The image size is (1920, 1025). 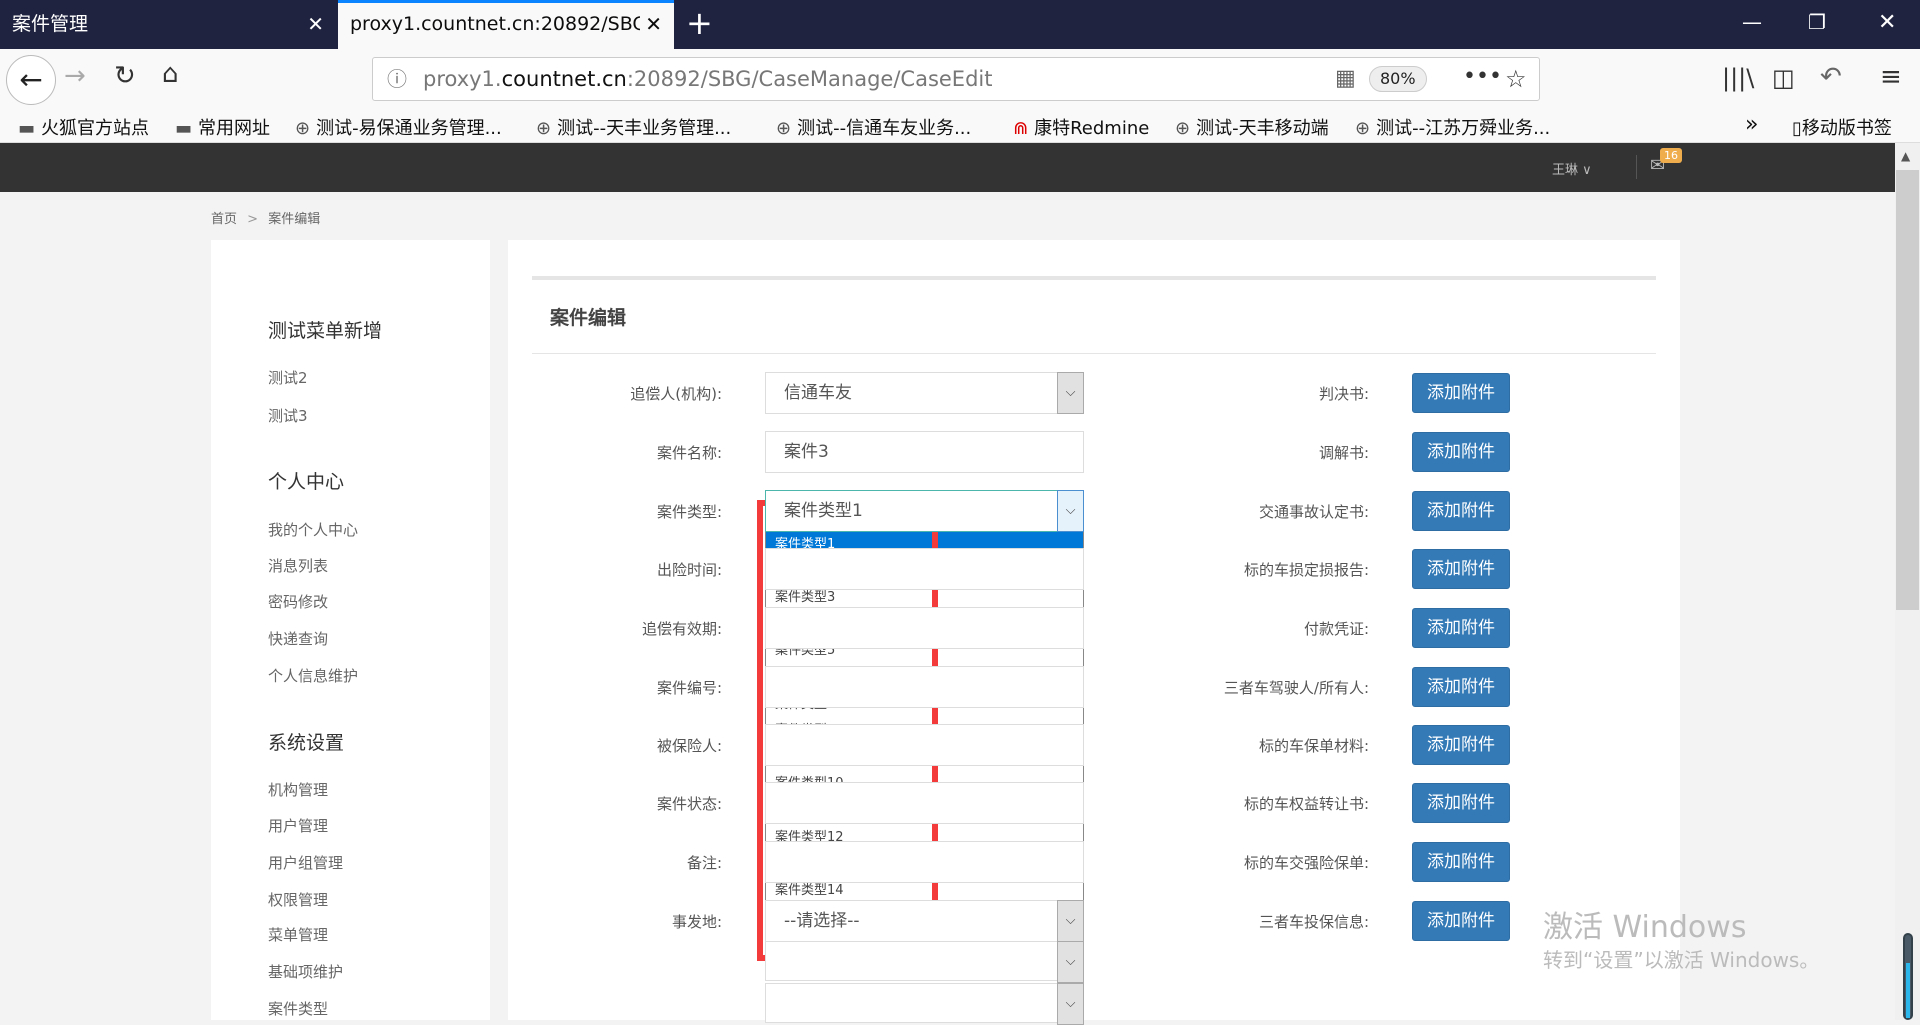 I want to click on sidebar-item: 我的个人中心, so click(x=313, y=529).